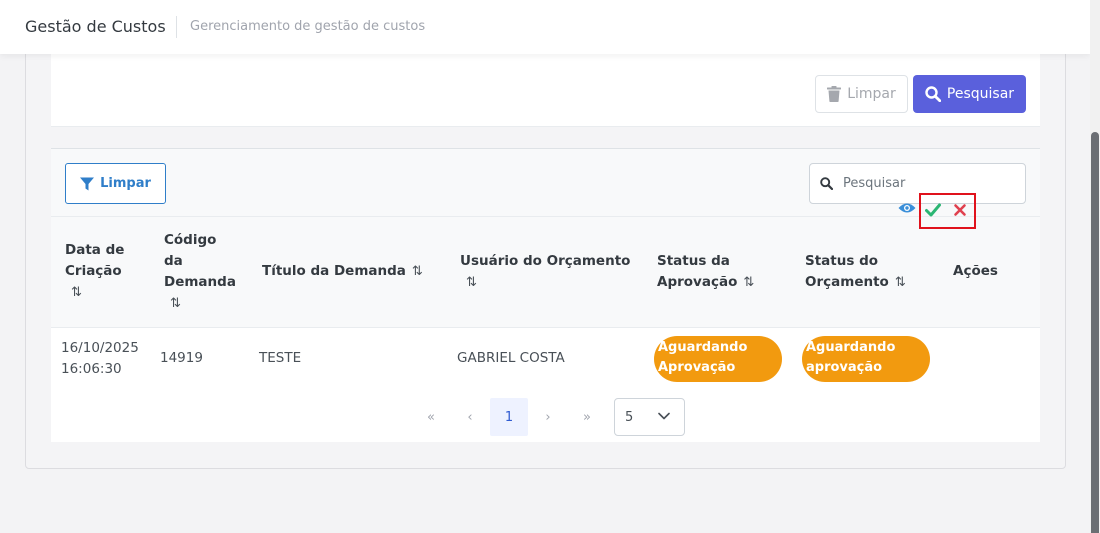 Image resolution: width=1100 pixels, height=533 pixels. What do you see at coordinates (87, 183) in the screenshot?
I see `filter-icon` at bounding box center [87, 183].